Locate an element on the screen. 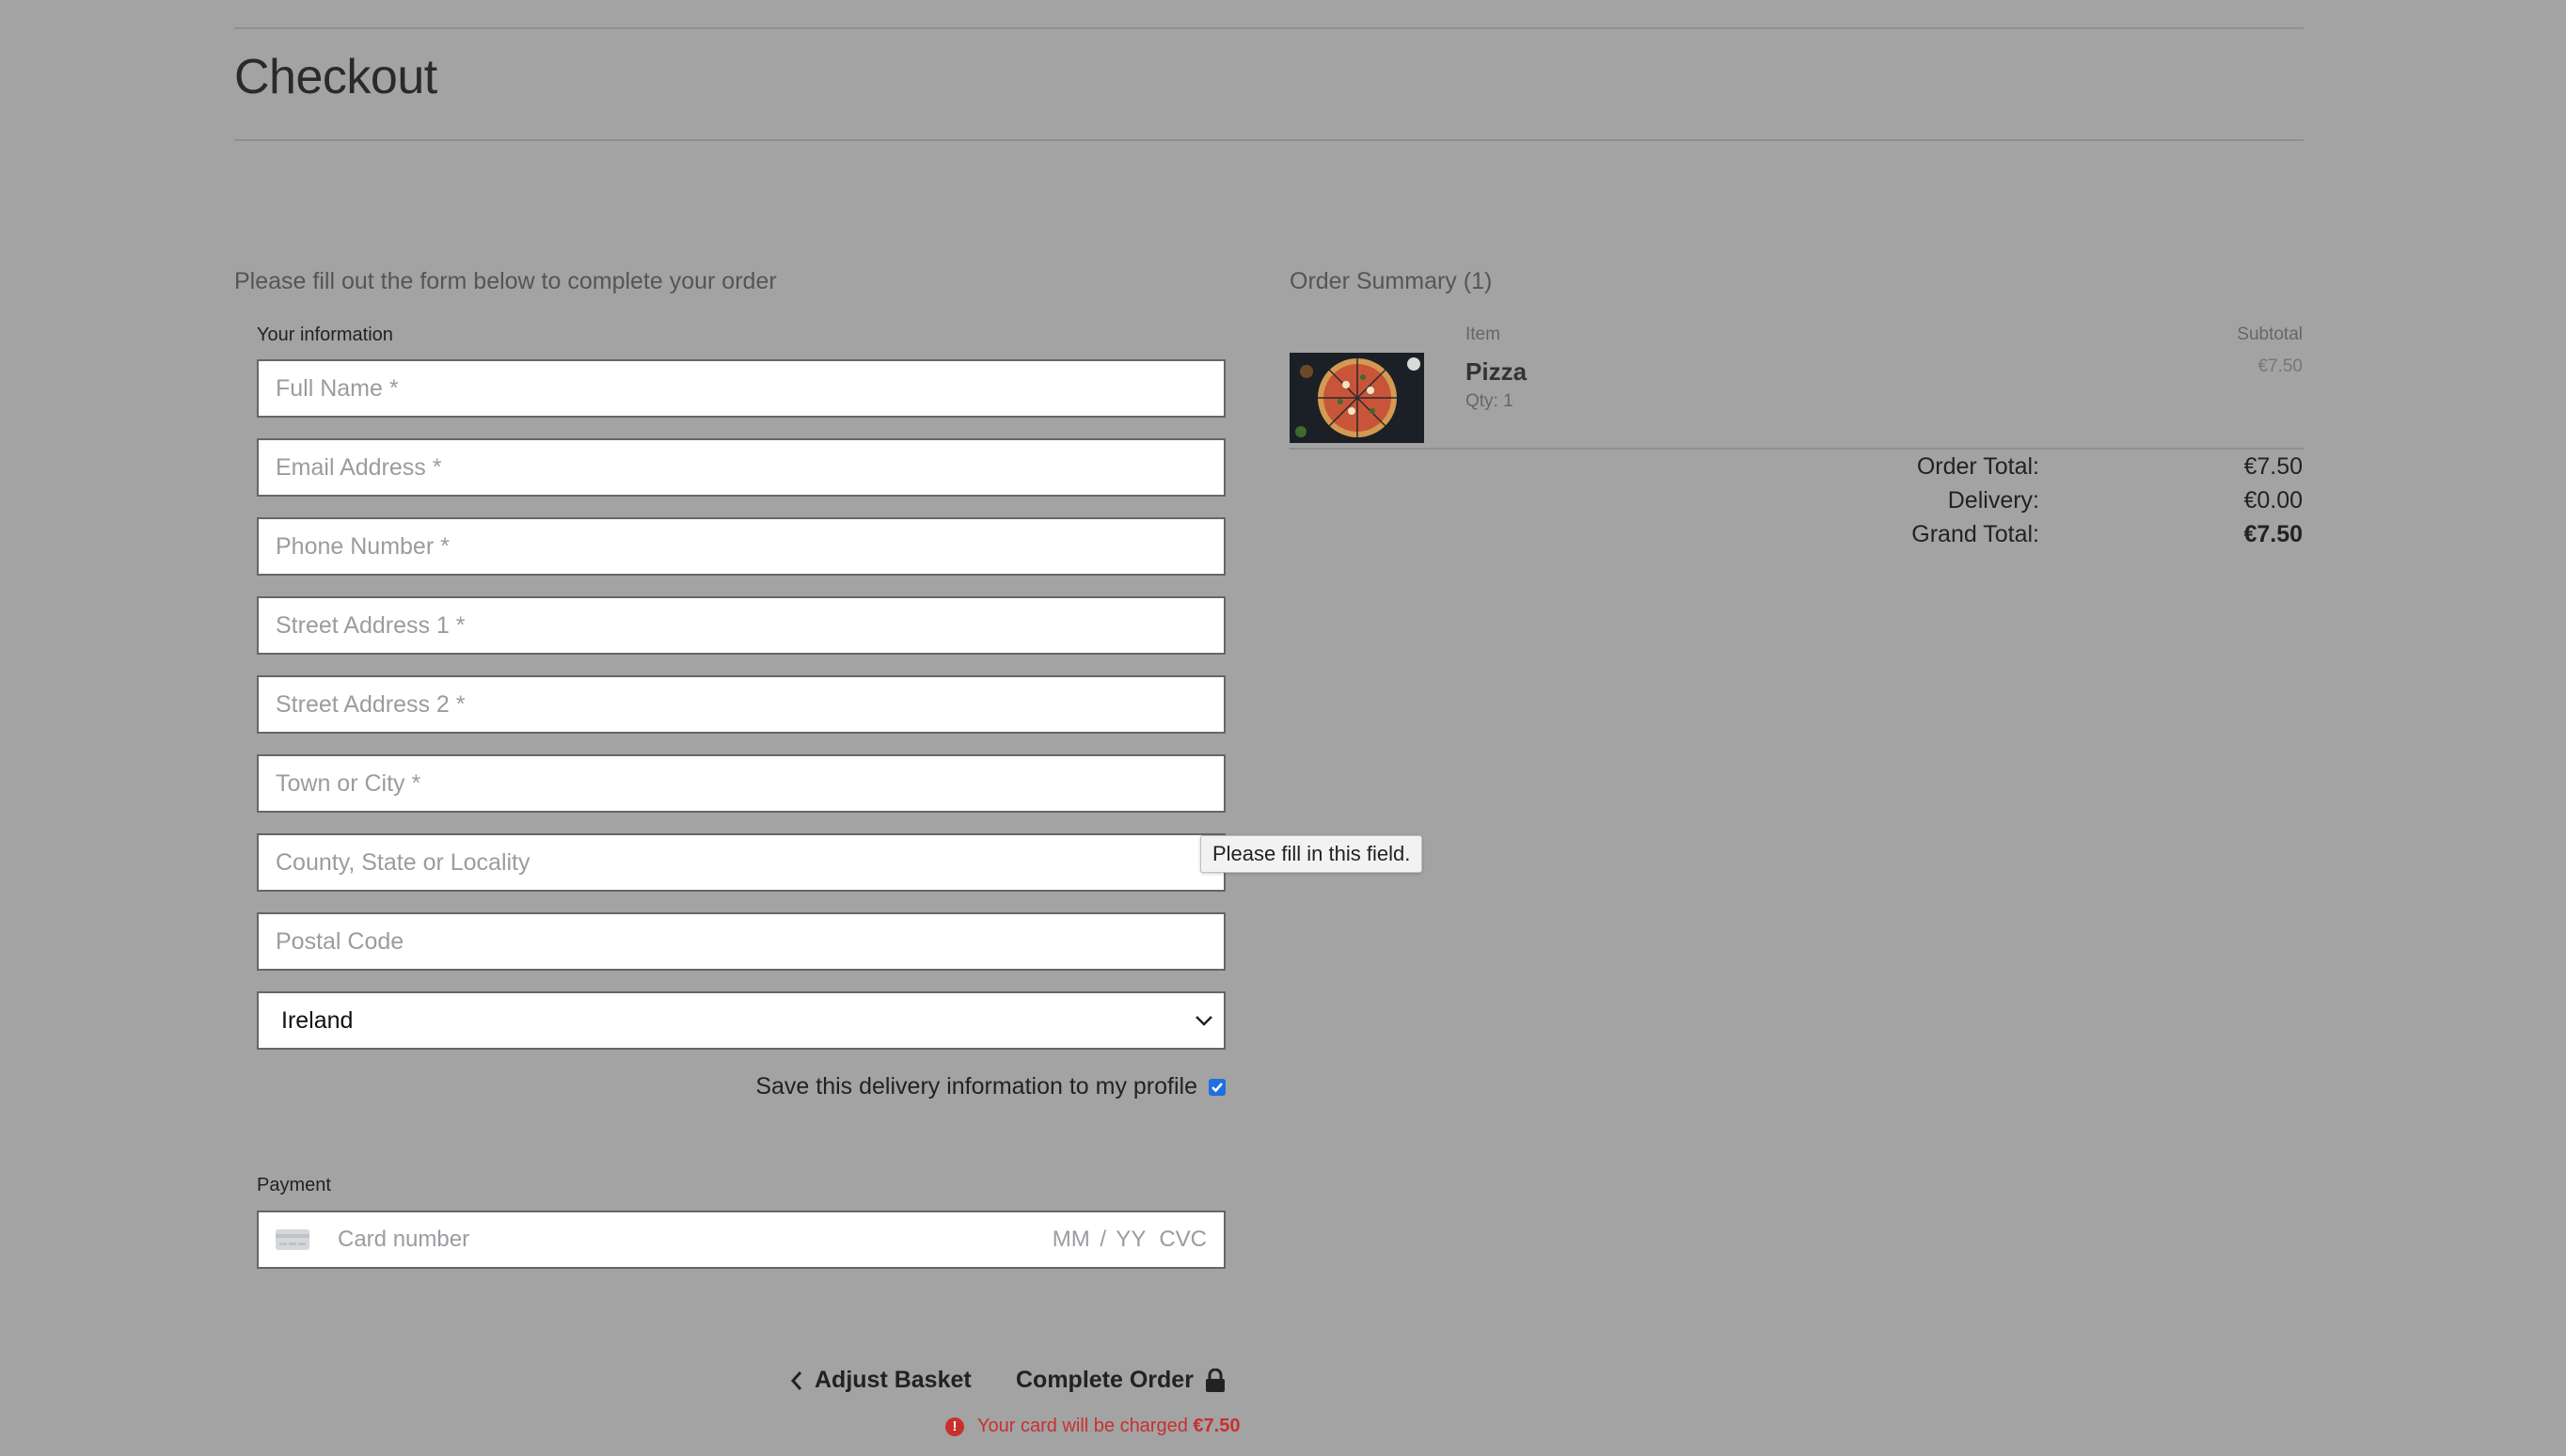 Image resolution: width=2566 pixels, height=1456 pixels. order-summary-title: Order Summary (1) is located at coordinates (1391, 281).